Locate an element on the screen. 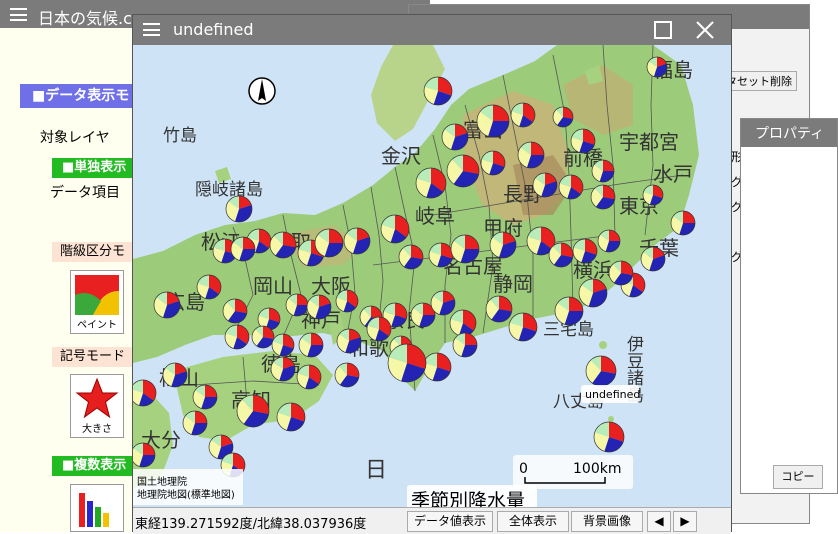 Image resolution: width=838 pixels, height=534 pixels. multi-display-header: ■複数表示 is located at coordinates (97, 466).